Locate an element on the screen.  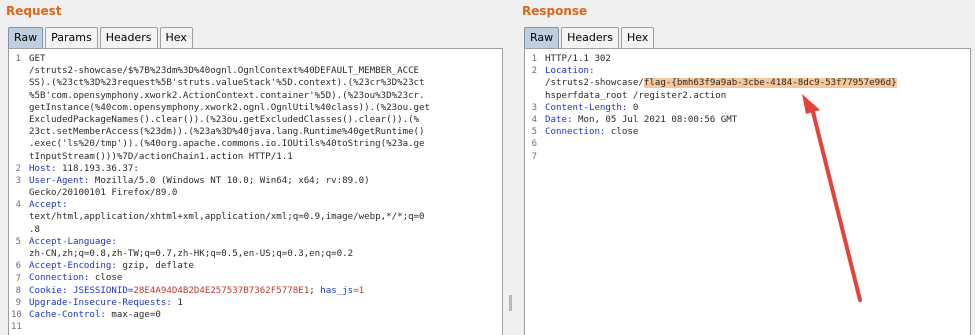
annotation-arrow is located at coordinates (832, 198).